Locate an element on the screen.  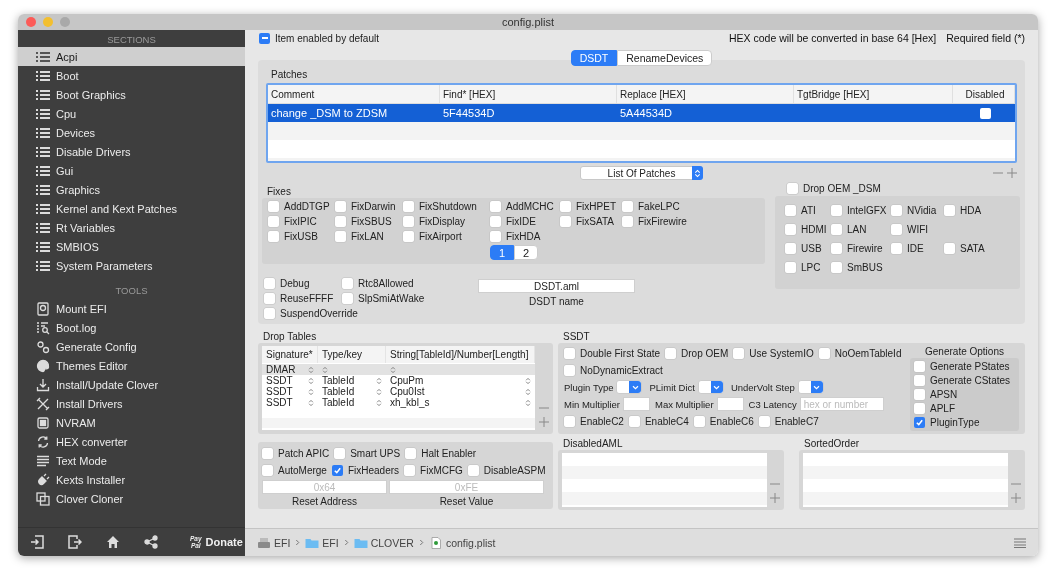
sidebar-item: System Parameters is located at coordinates (131, 265).